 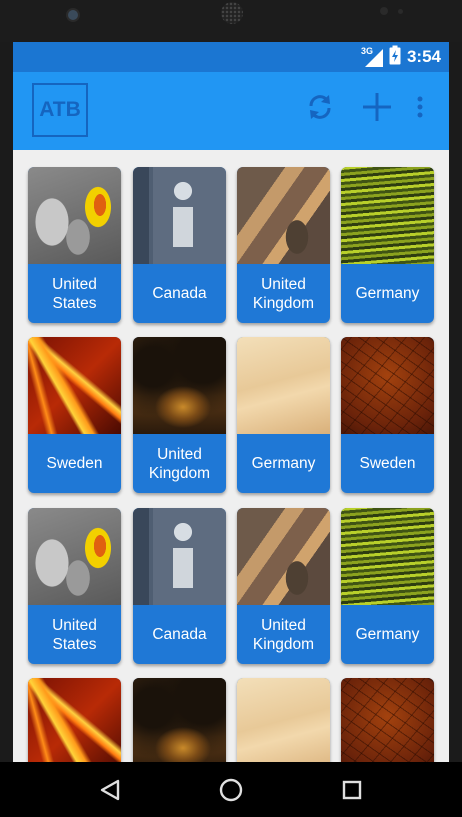 I want to click on recents-icon, so click(x=352, y=790).